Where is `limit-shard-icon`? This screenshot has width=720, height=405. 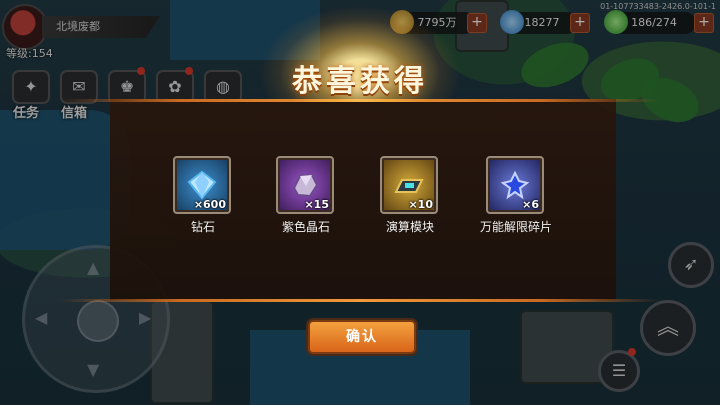
limit-shard-icon is located at coordinates (515, 185).